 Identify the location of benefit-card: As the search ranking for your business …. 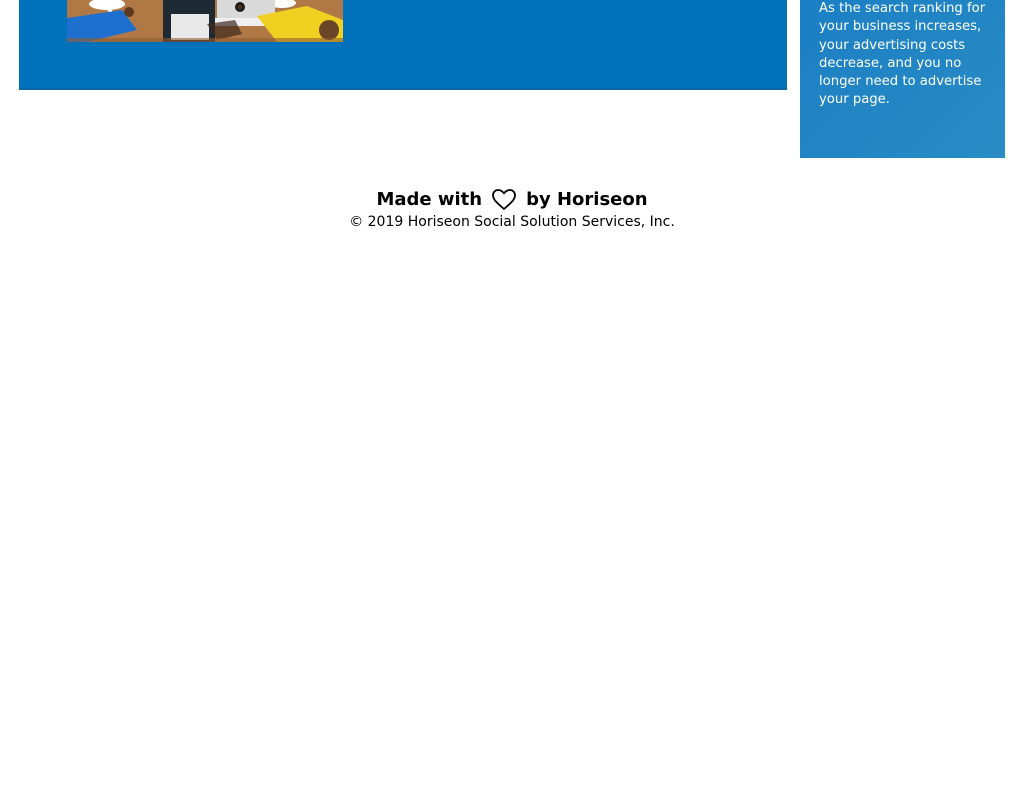
(902, 79).